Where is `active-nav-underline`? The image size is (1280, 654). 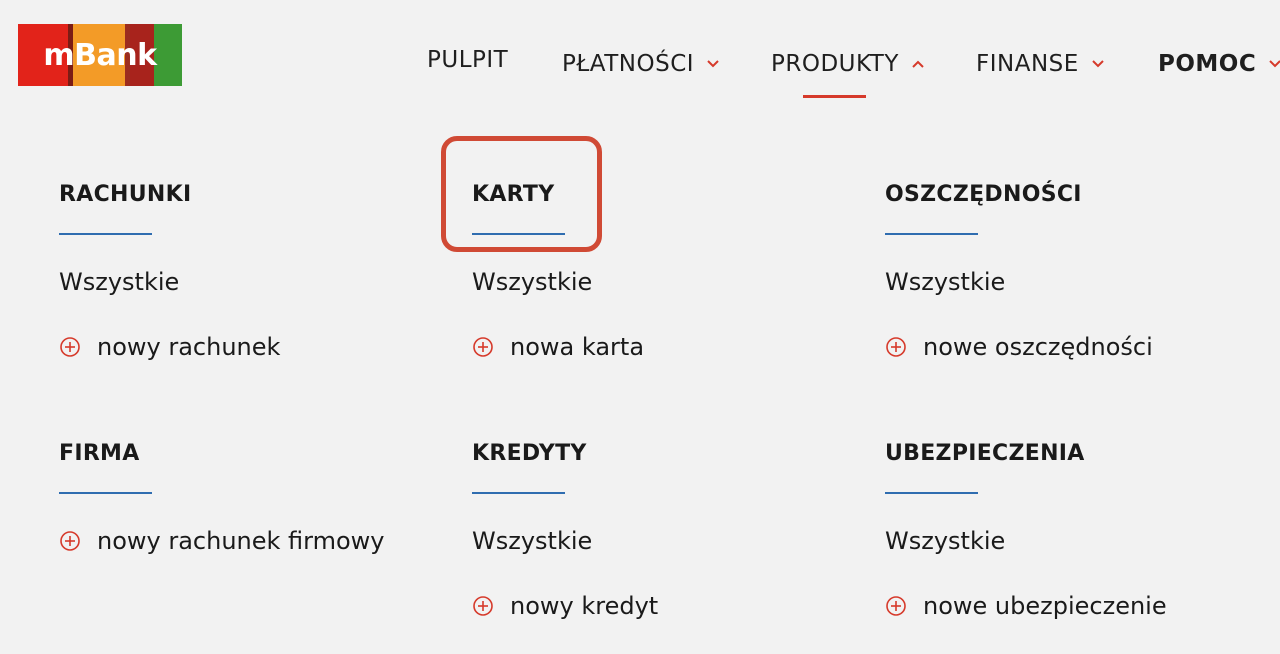 active-nav-underline is located at coordinates (834, 96).